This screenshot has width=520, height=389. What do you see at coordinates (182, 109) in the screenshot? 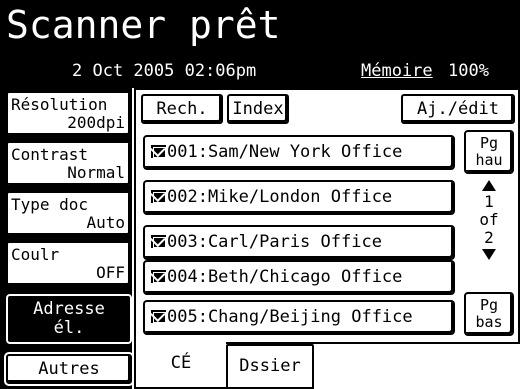
I see `search-button: Rech.` at bounding box center [182, 109].